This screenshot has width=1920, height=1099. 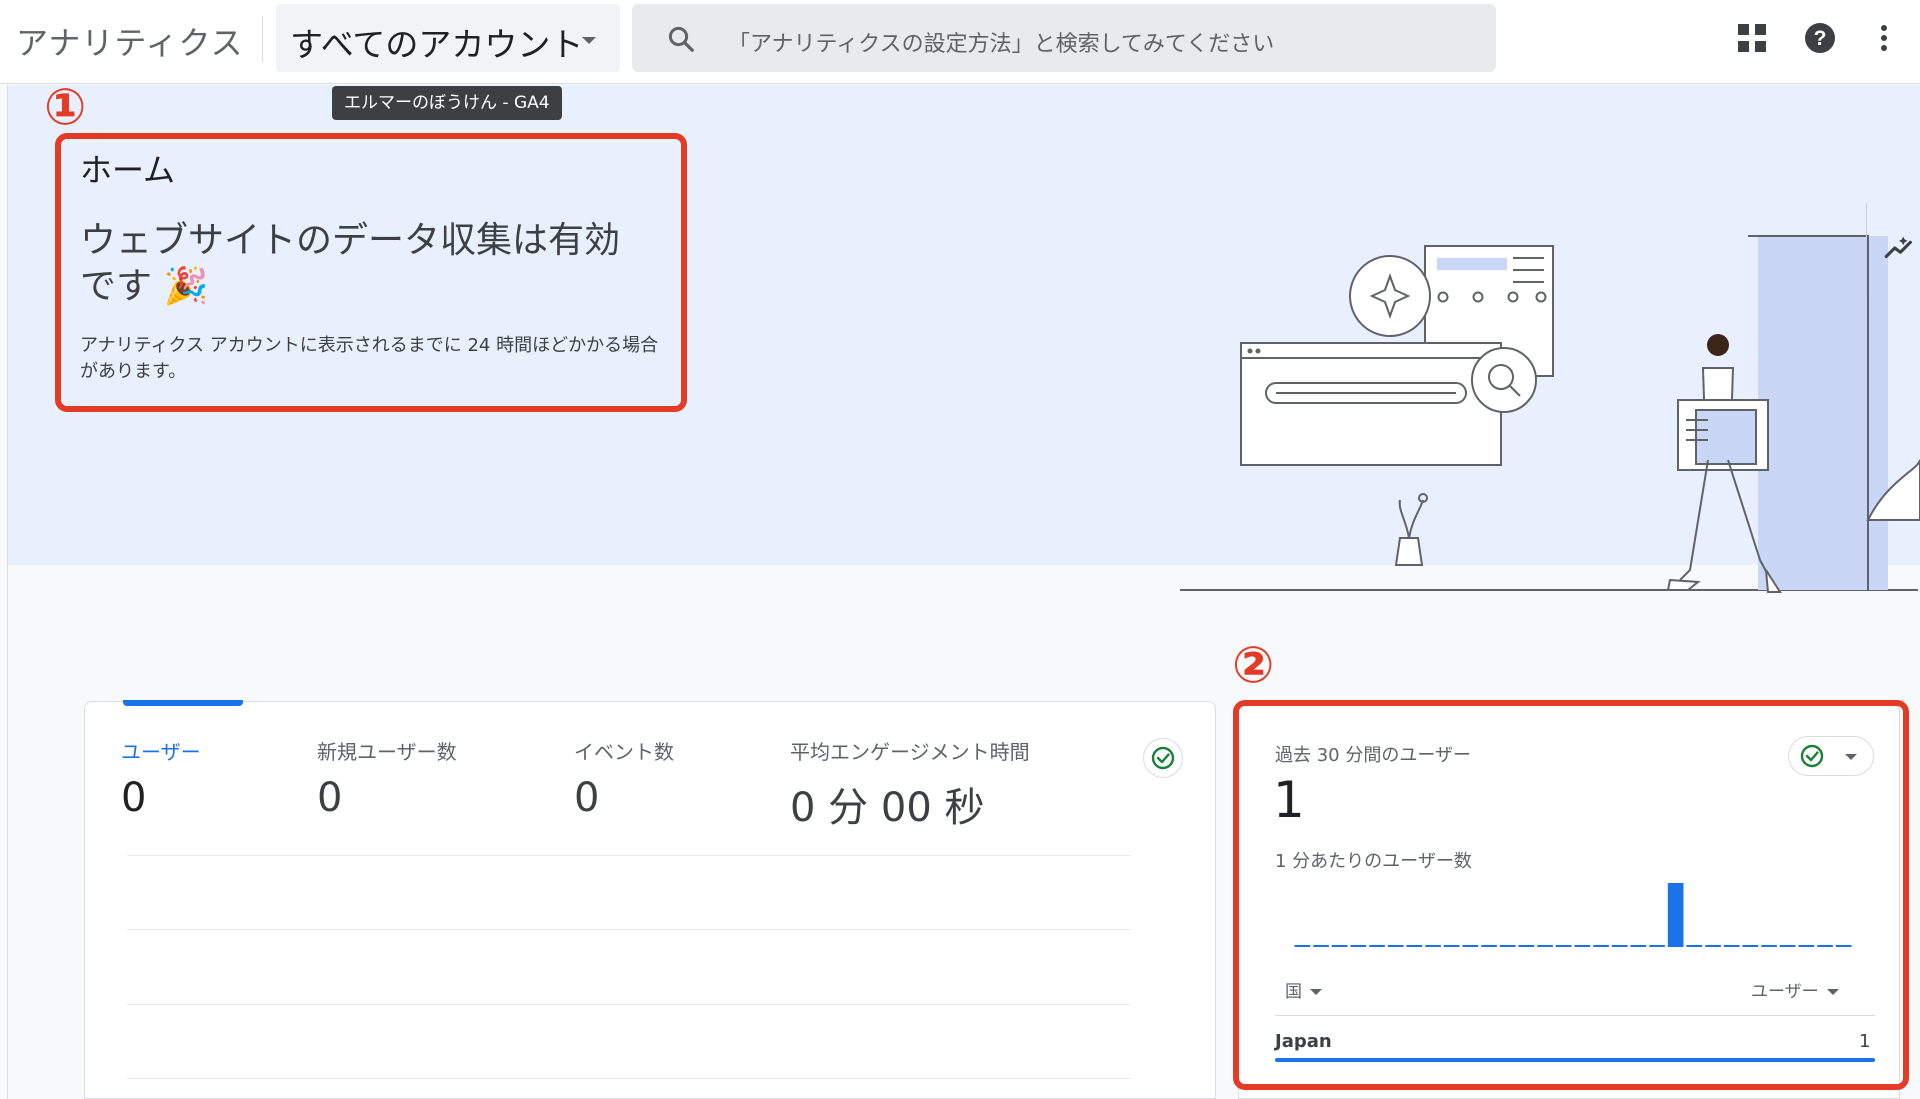 What do you see at coordinates (910, 784) in the screenshot?
I see `metric-tab-engagement-time: 平均エンゲージメント時間 0 分 00 秒` at bounding box center [910, 784].